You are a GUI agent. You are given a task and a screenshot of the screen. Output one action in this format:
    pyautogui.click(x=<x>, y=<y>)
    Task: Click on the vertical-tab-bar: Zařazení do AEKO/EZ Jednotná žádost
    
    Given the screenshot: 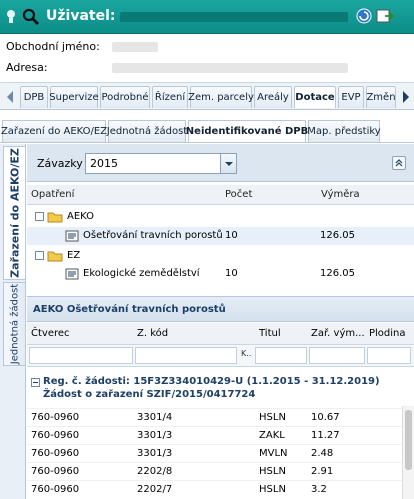 What is the action you would take?
    pyautogui.click(x=13, y=321)
    